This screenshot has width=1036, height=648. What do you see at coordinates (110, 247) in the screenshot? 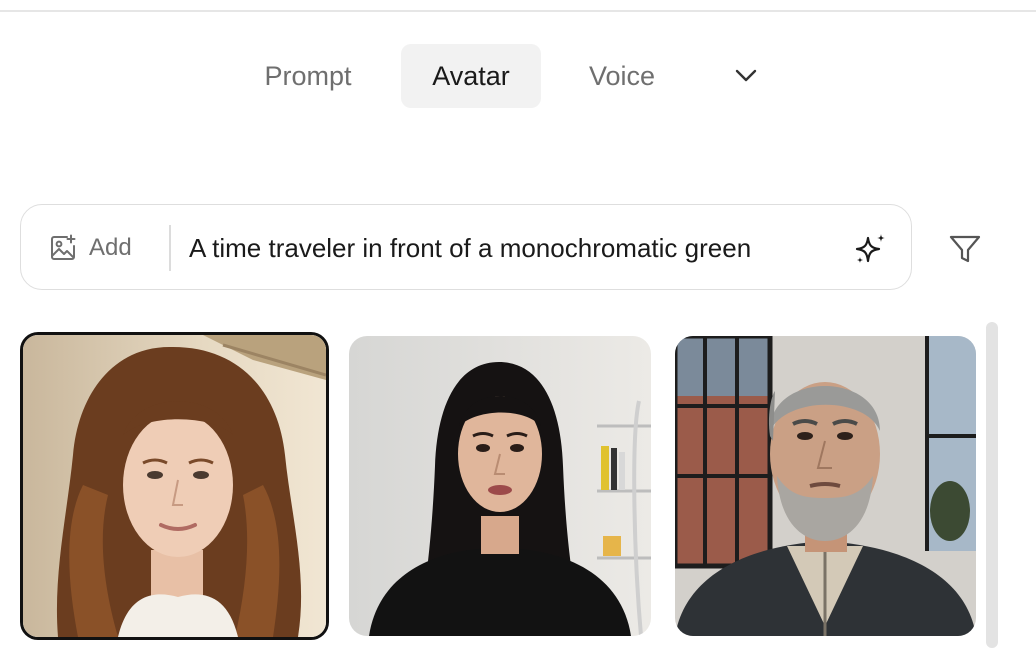
I see `add-image-label: Add` at bounding box center [110, 247].